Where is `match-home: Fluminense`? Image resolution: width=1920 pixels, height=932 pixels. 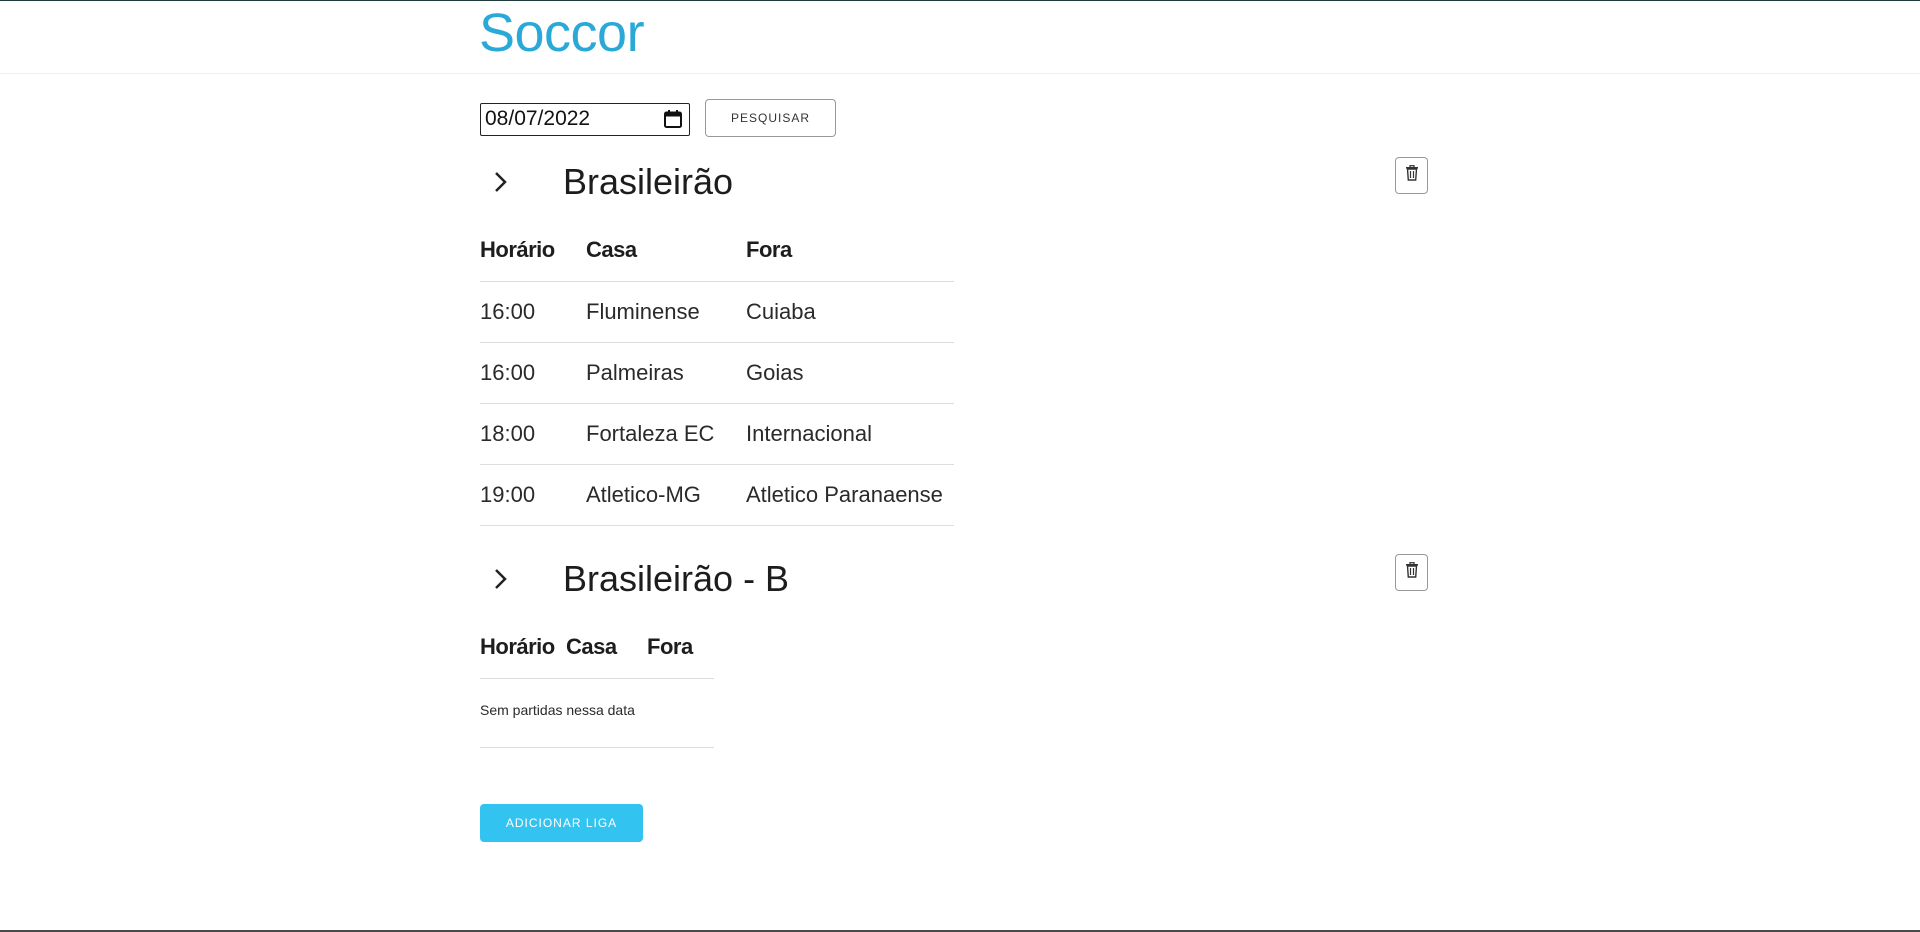 match-home: Fluminense is located at coordinates (666, 312).